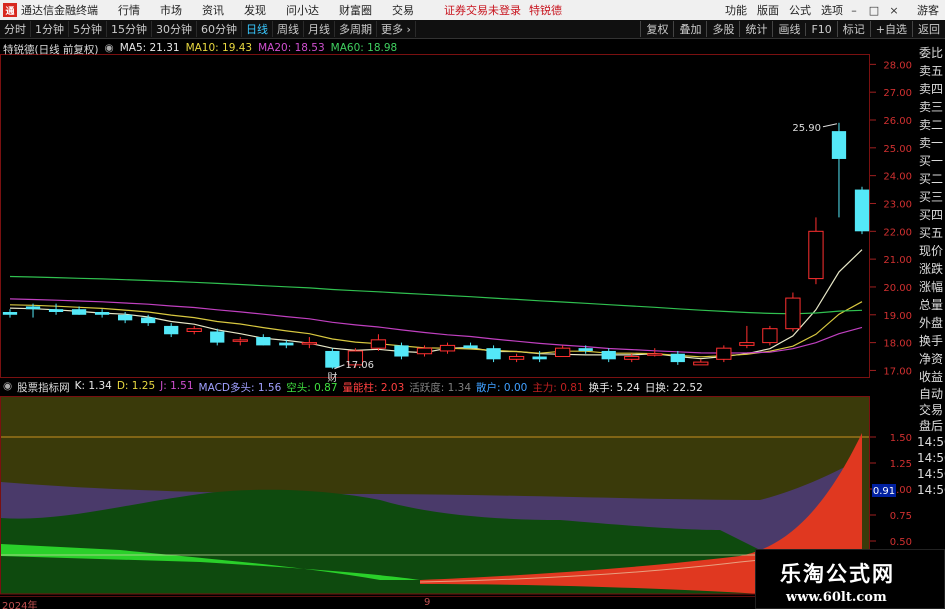 The height and width of the screenshot is (609, 945). Describe the element at coordinates (820, 29) in the screenshot. I see `tool-f10: F10` at that location.